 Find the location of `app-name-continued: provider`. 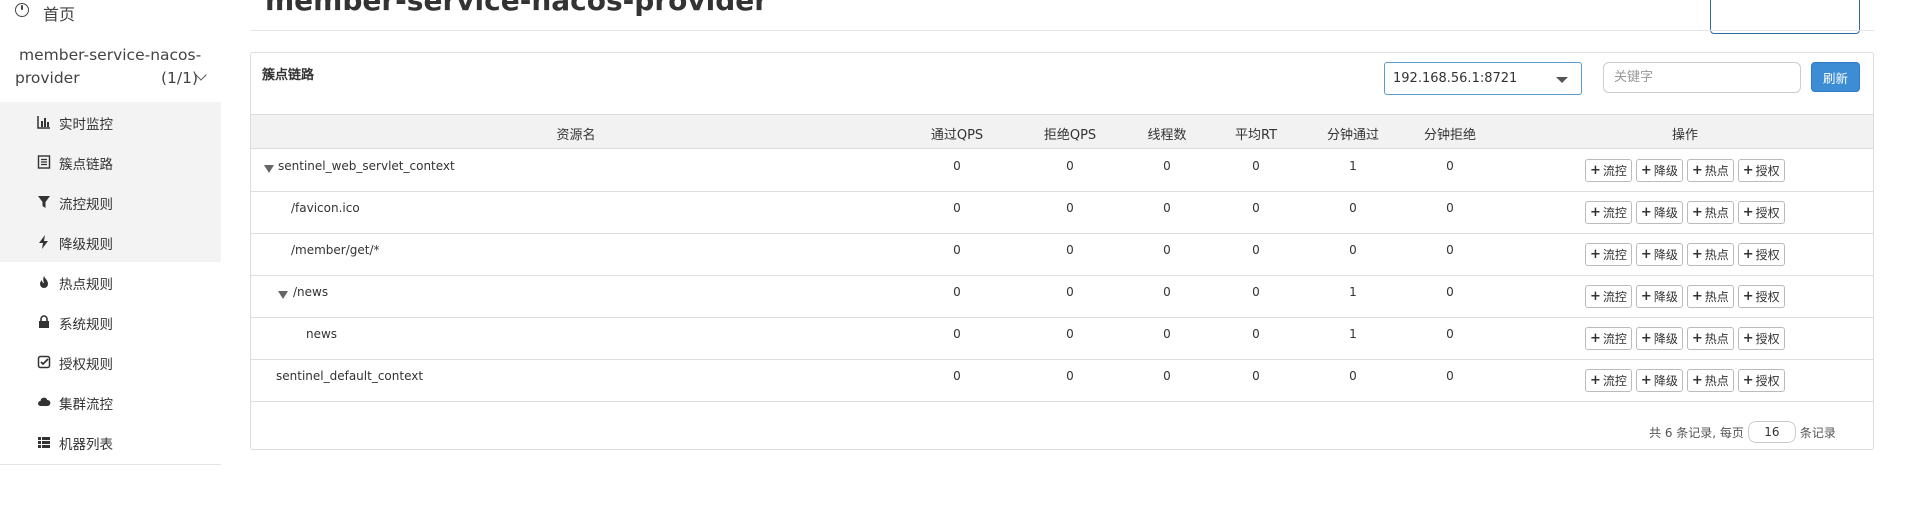

app-name-continued: provider is located at coordinates (47, 78).